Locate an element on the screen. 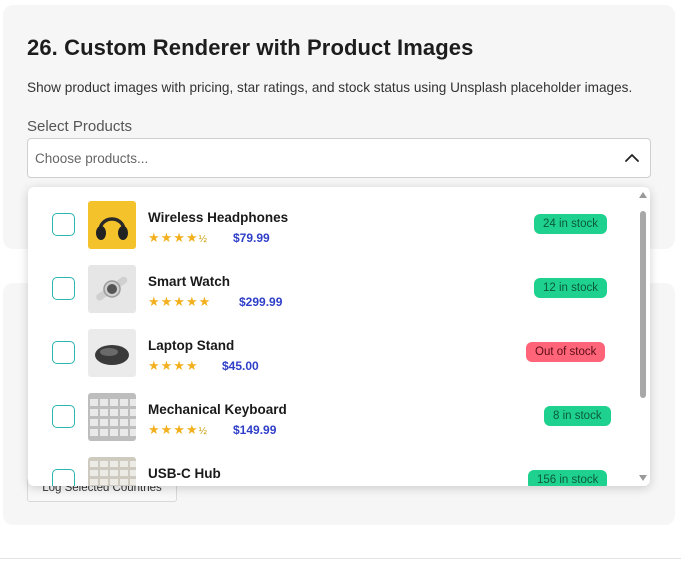 This screenshot has width=681, height=568. product-price: $79.99 is located at coordinates (251, 238).